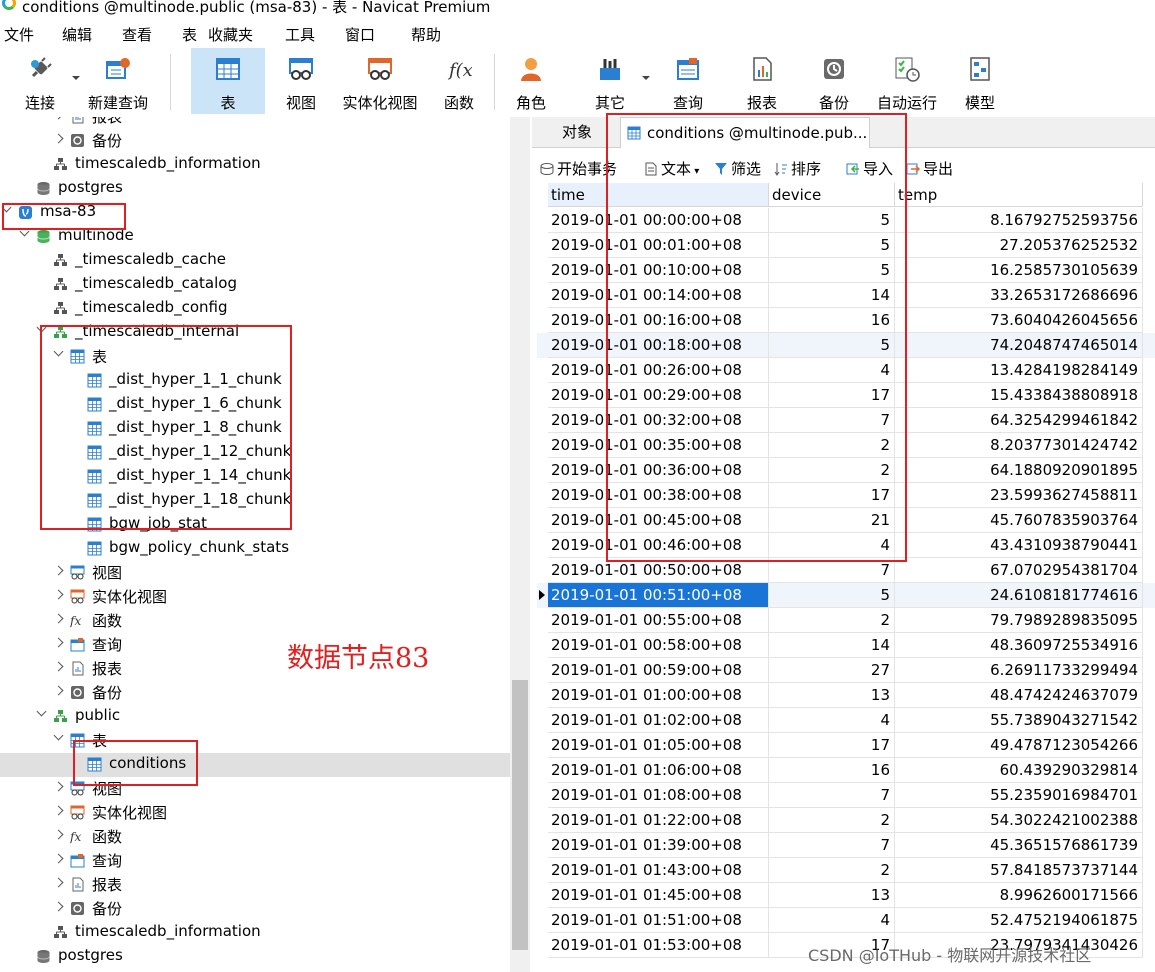 This screenshot has height=972, width=1155. I want to click on cell-temp: 57.8418573737144, so click(1019, 870).